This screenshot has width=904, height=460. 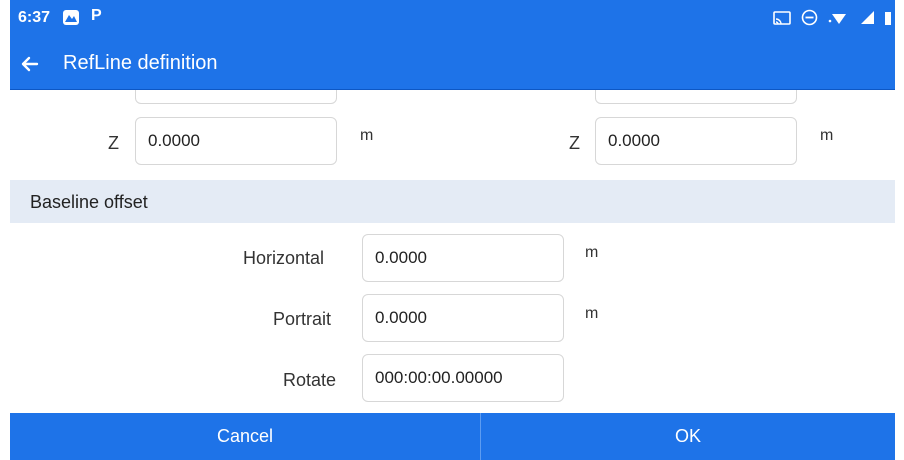 What do you see at coordinates (592, 313) in the screenshot?
I see `portrait-unit: m` at bounding box center [592, 313].